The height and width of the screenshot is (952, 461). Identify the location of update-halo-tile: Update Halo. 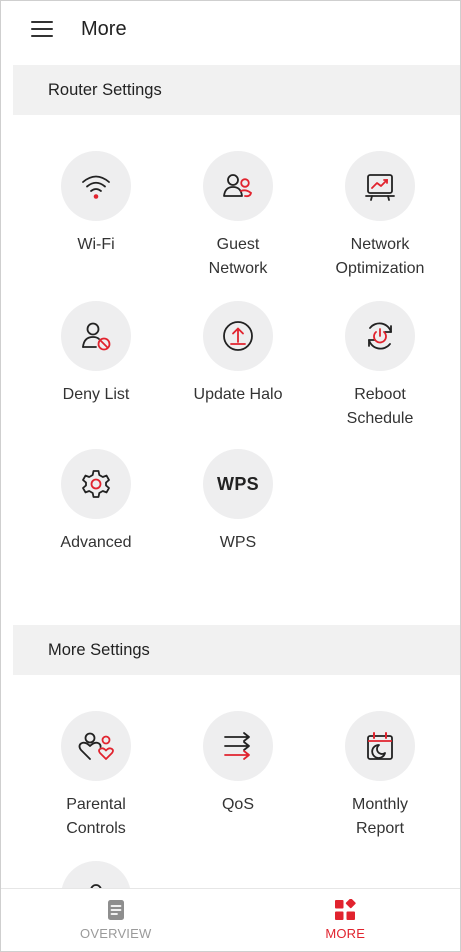
(238, 354).